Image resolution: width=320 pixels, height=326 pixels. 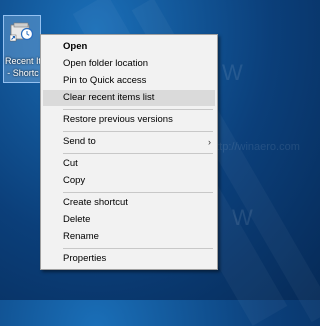 What do you see at coordinates (129, 64) in the screenshot?
I see `menu-item-open-folder-location: Open folder location` at bounding box center [129, 64].